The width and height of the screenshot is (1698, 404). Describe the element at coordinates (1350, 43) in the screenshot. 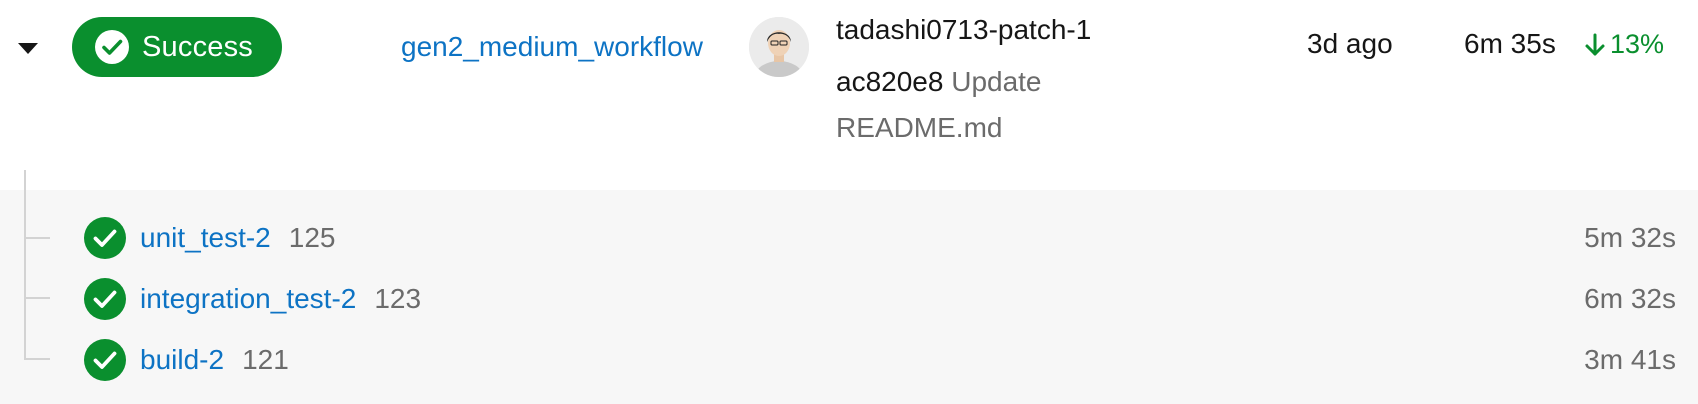

I see `time-ago: 3d ago` at that location.